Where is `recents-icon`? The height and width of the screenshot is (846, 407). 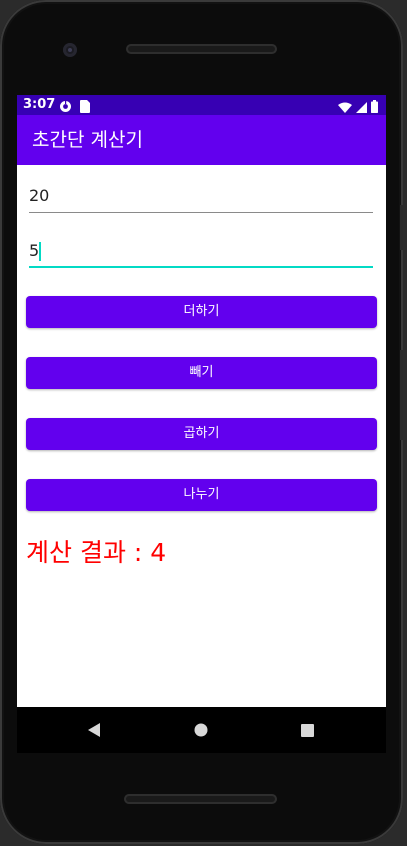
recents-icon is located at coordinates (307, 730).